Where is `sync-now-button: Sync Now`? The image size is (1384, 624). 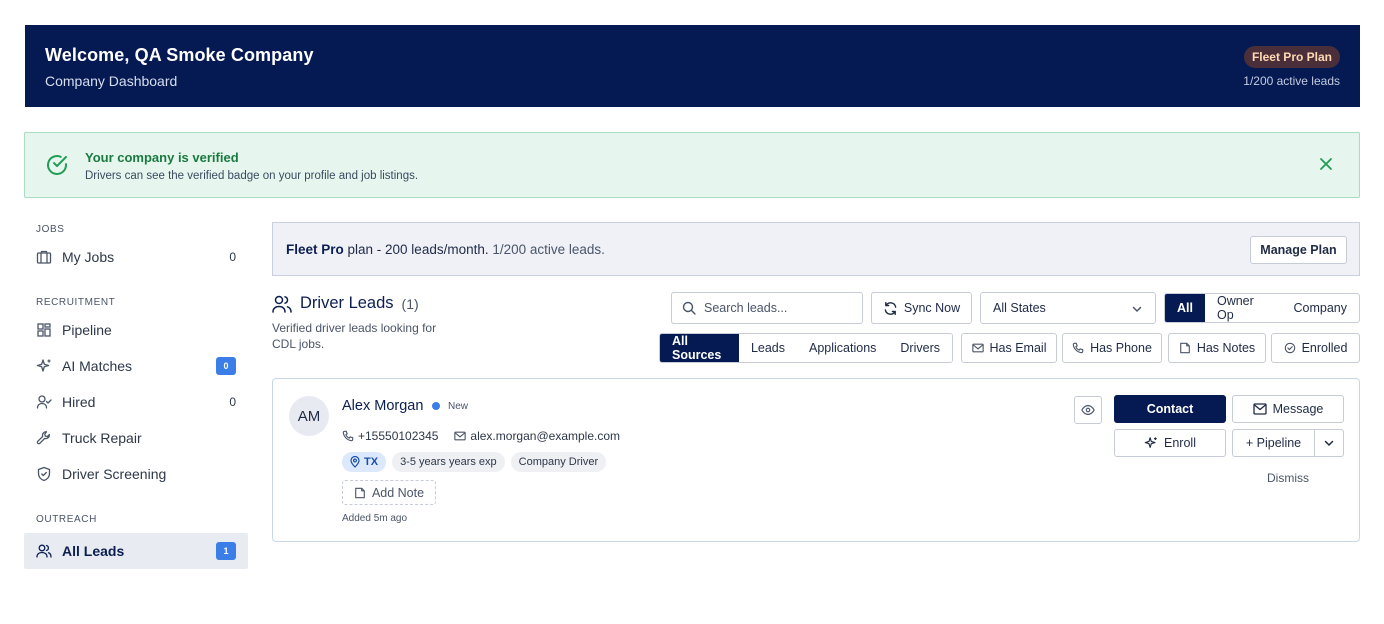 sync-now-button: Sync Now is located at coordinates (921, 308).